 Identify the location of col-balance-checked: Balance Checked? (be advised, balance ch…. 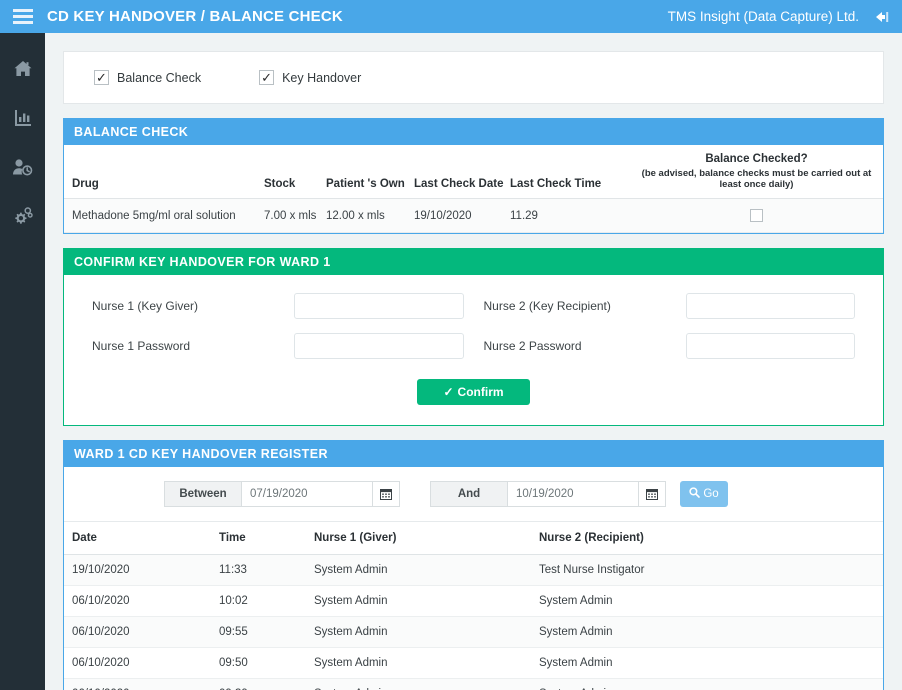
(756, 172).